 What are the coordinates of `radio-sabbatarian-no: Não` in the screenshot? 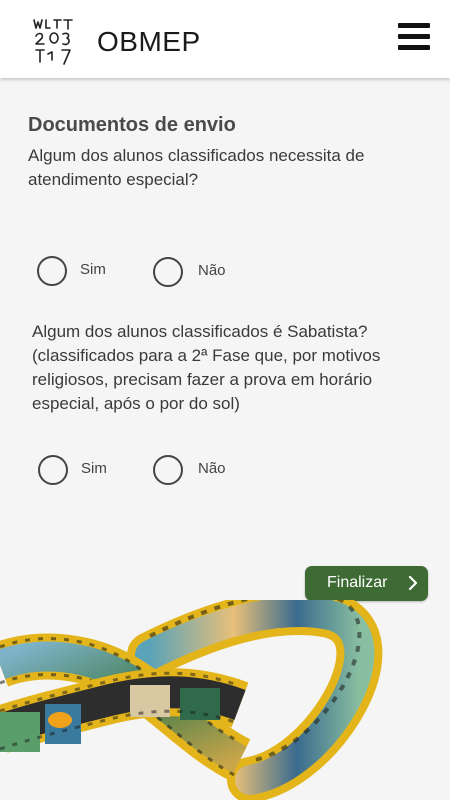 It's located at (193, 471).